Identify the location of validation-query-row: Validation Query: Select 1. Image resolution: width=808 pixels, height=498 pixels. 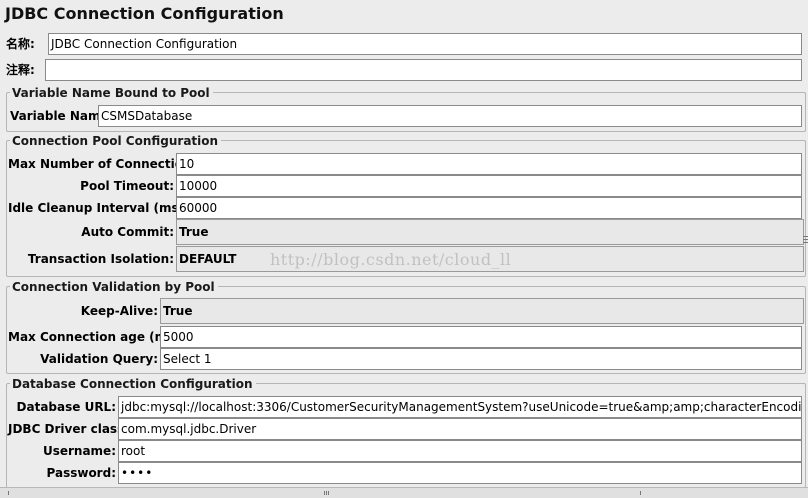
(404, 359).